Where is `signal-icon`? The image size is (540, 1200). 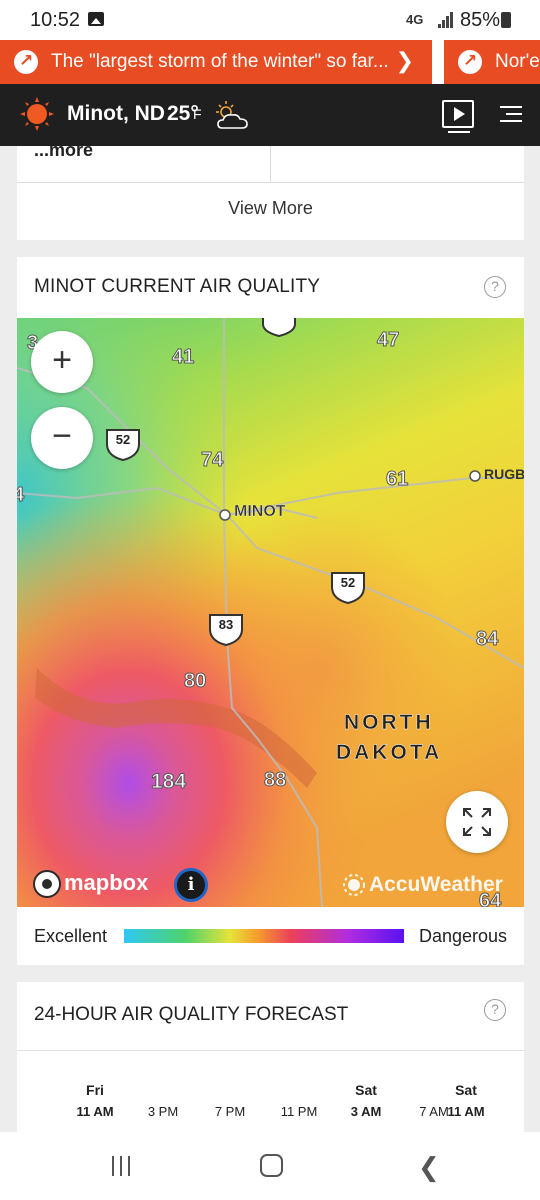
signal-icon is located at coordinates (446, 20).